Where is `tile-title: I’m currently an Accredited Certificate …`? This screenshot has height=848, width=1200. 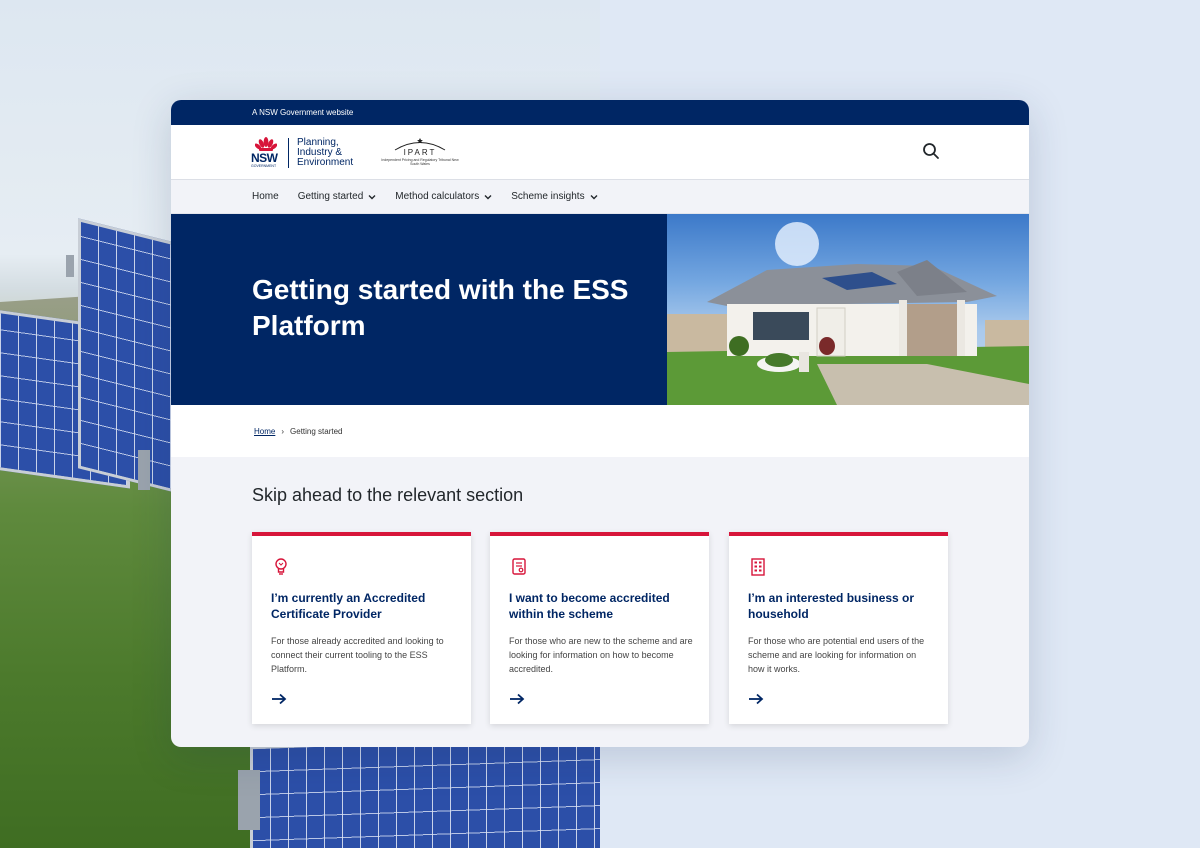
tile-title: I’m currently an Accredited Certificate … is located at coordinates (348, 606).